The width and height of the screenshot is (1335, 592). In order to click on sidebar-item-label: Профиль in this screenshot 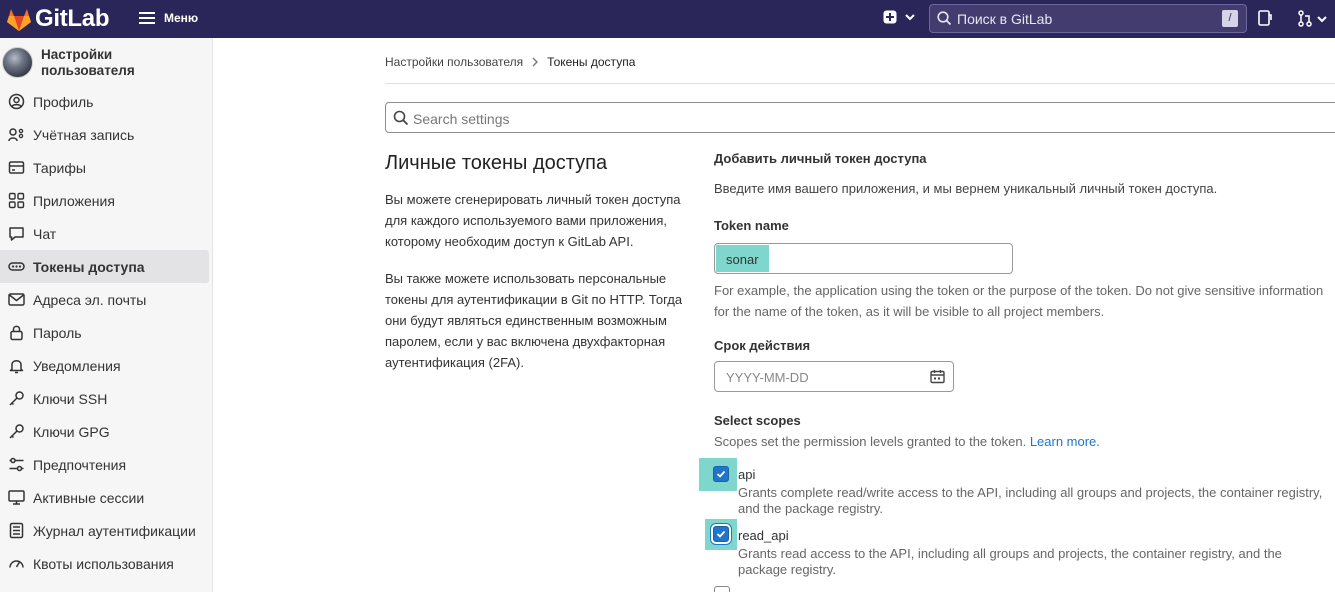, I will do `click(63, 101)`.